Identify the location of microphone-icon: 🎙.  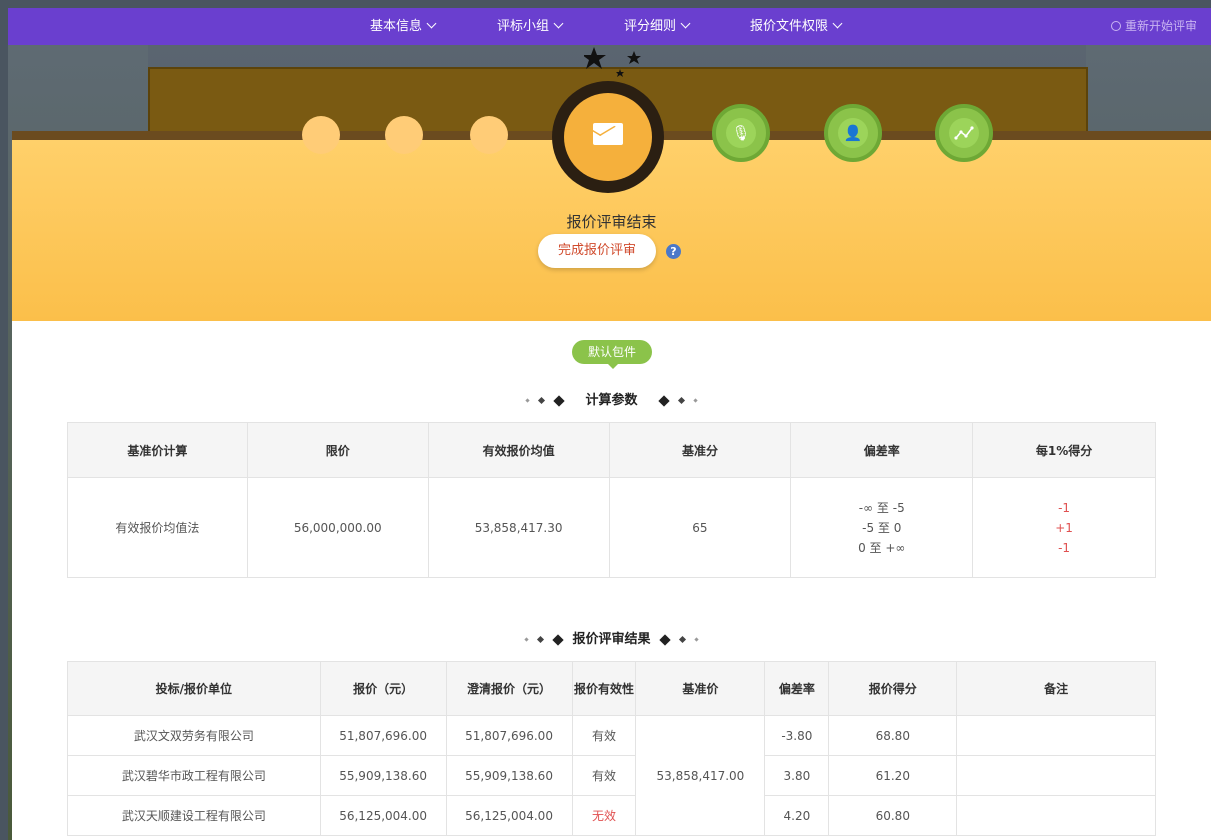
(741, 133).